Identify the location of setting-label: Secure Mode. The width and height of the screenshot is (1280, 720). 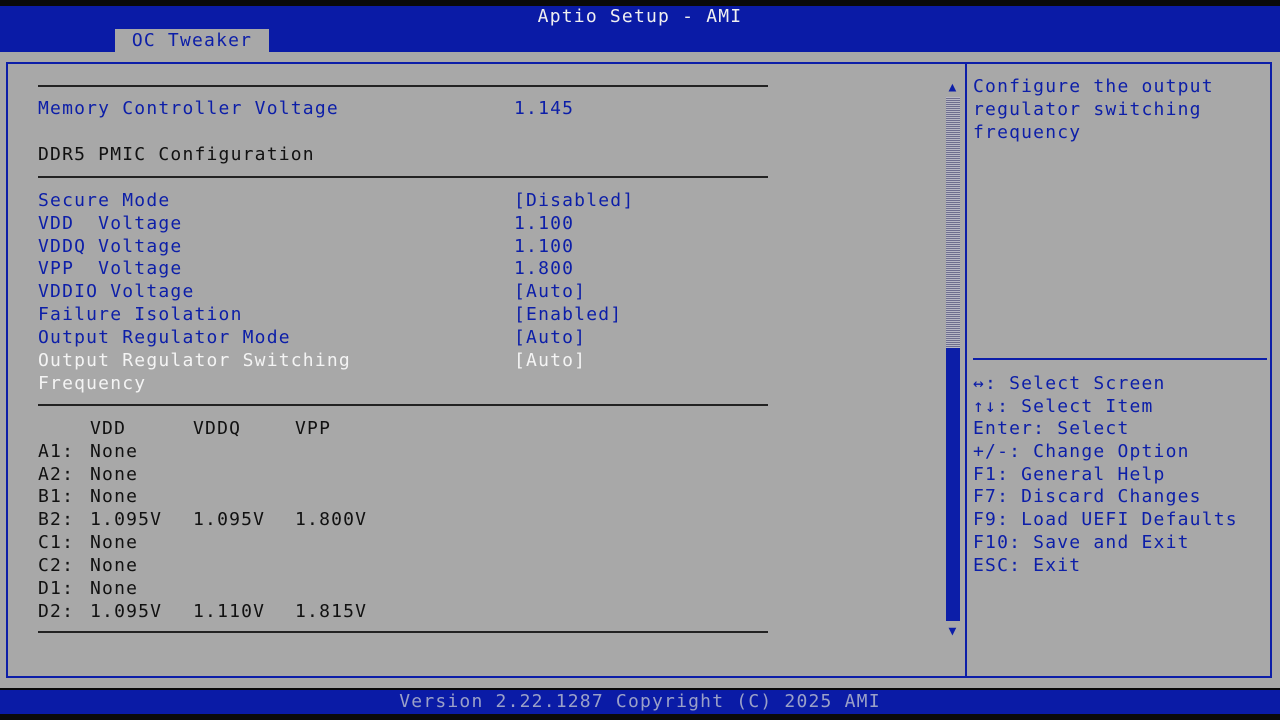
(104, 200).